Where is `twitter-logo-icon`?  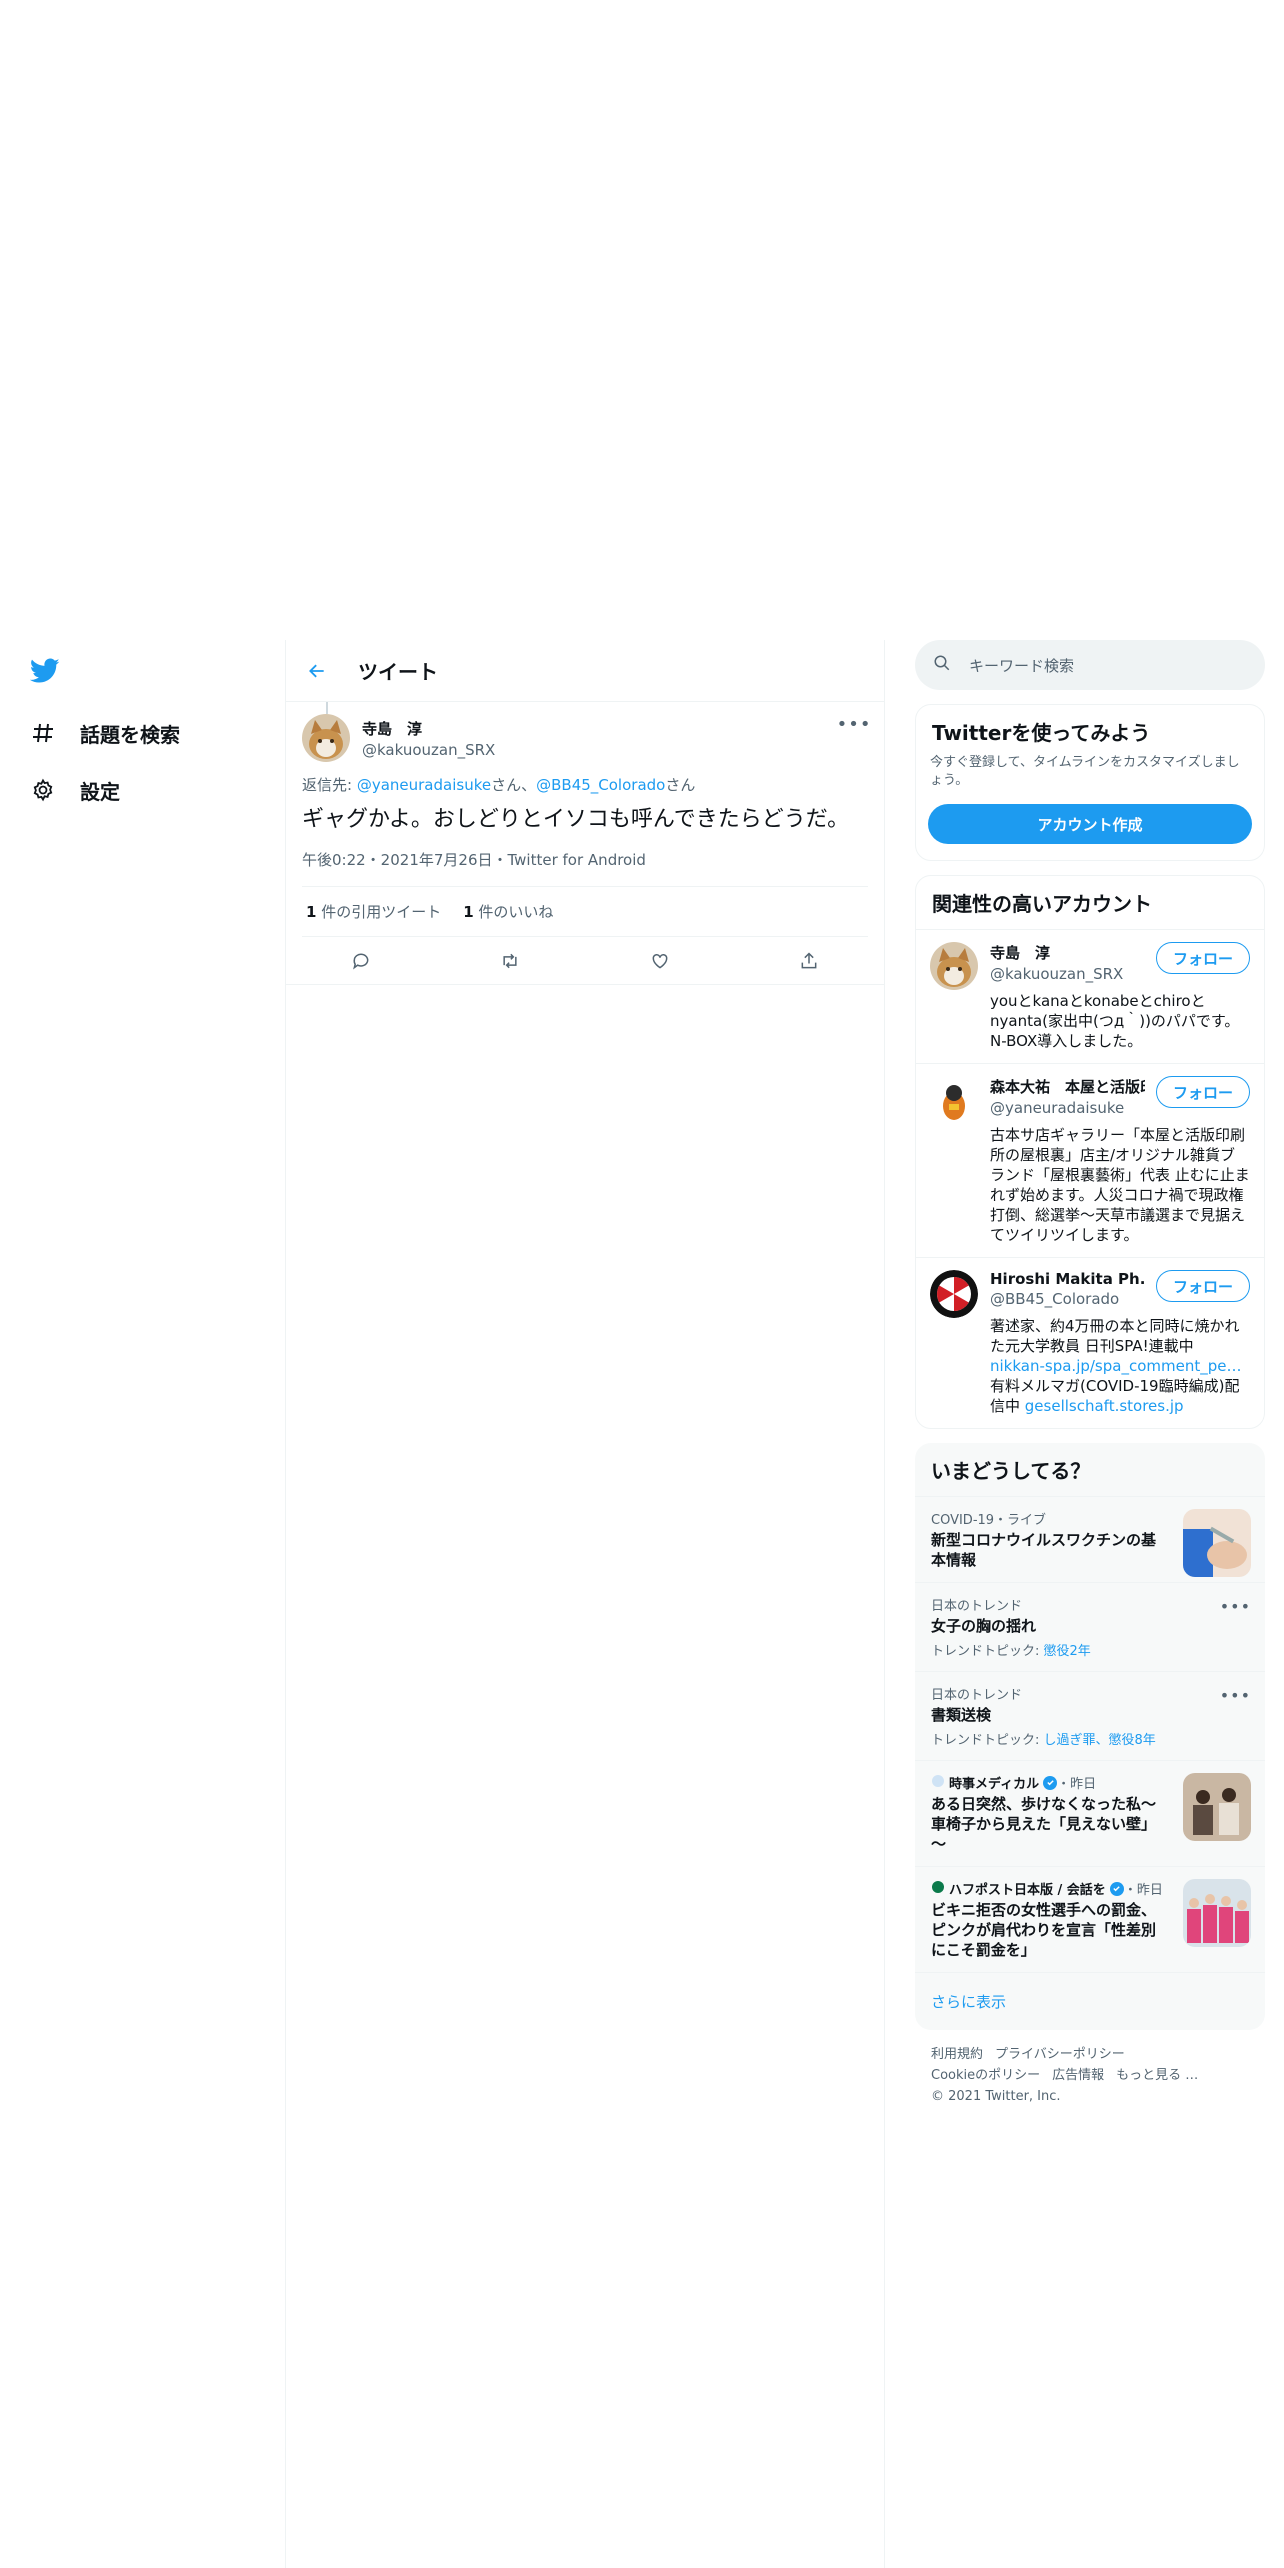
twitter-logo-icon is located at coordinates (46, 673).